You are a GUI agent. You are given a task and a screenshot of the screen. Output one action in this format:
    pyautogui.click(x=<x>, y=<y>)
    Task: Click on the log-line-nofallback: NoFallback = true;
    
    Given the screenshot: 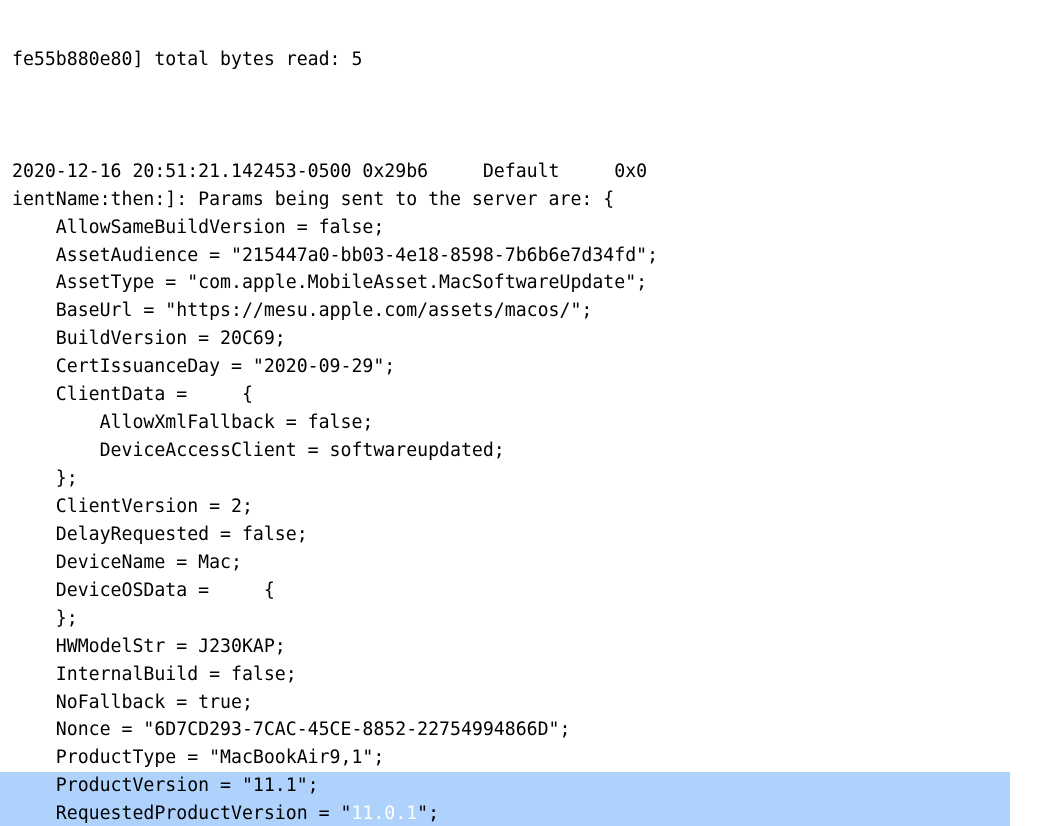 What is the action you would take?
    pyautogui.click(x=525, y=703)
    